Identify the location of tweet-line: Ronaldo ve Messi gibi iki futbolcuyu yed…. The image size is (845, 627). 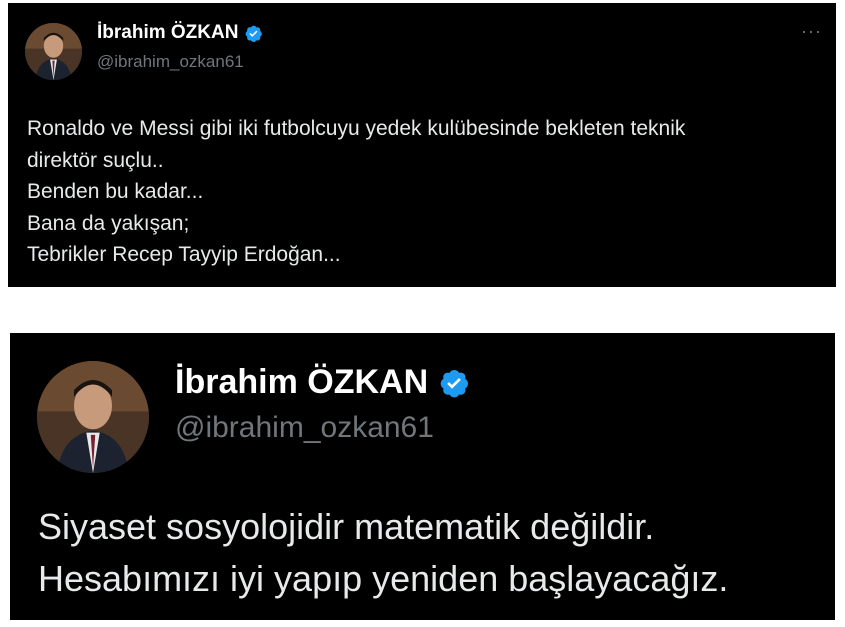
(356, 128).